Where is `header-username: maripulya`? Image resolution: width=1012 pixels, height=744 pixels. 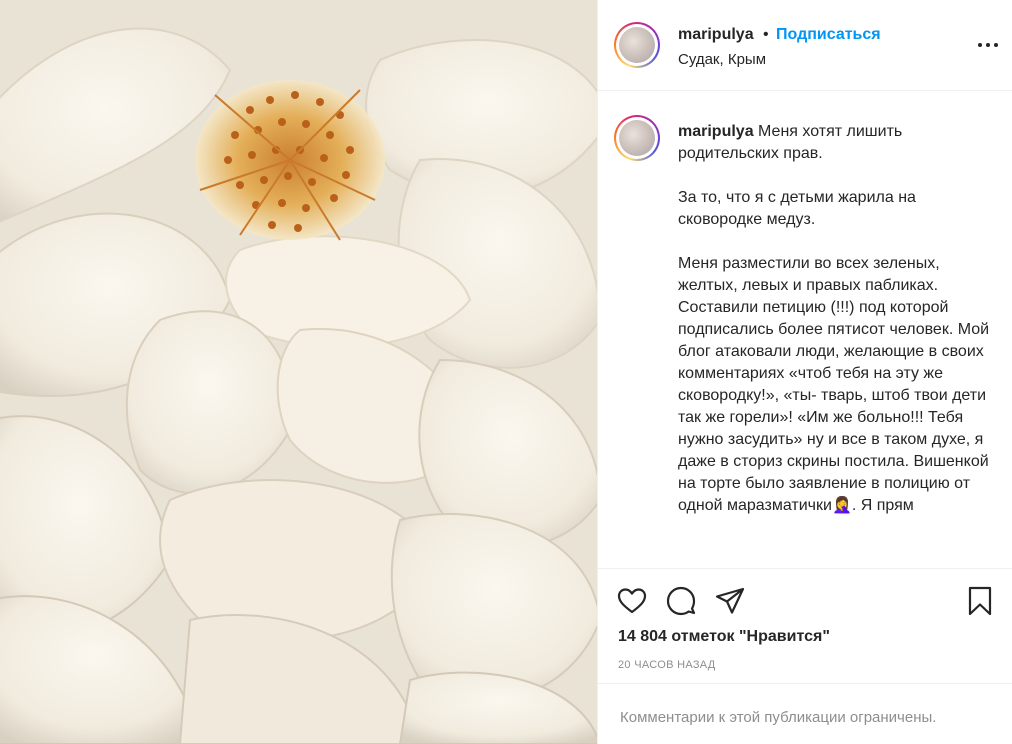
header-username: maripulya is located at coordinates (716, 35).